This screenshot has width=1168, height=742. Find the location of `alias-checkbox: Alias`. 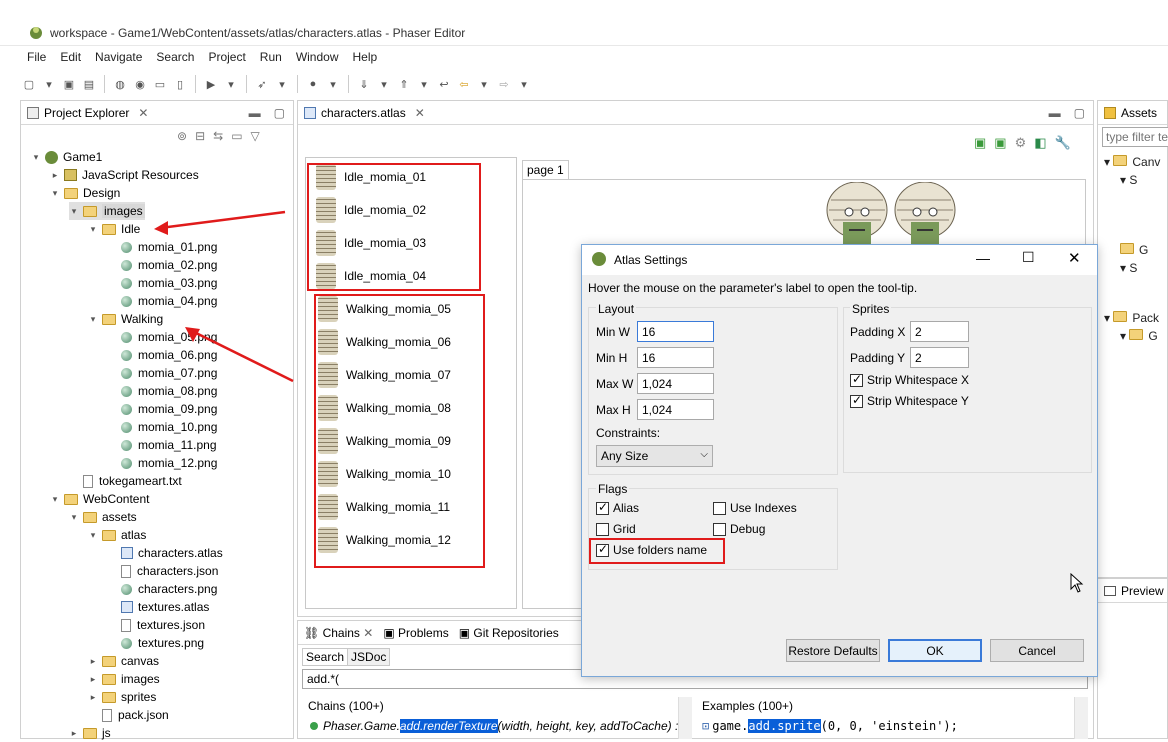

alias-checkbox: Alias is located at coordinates (617, 508).